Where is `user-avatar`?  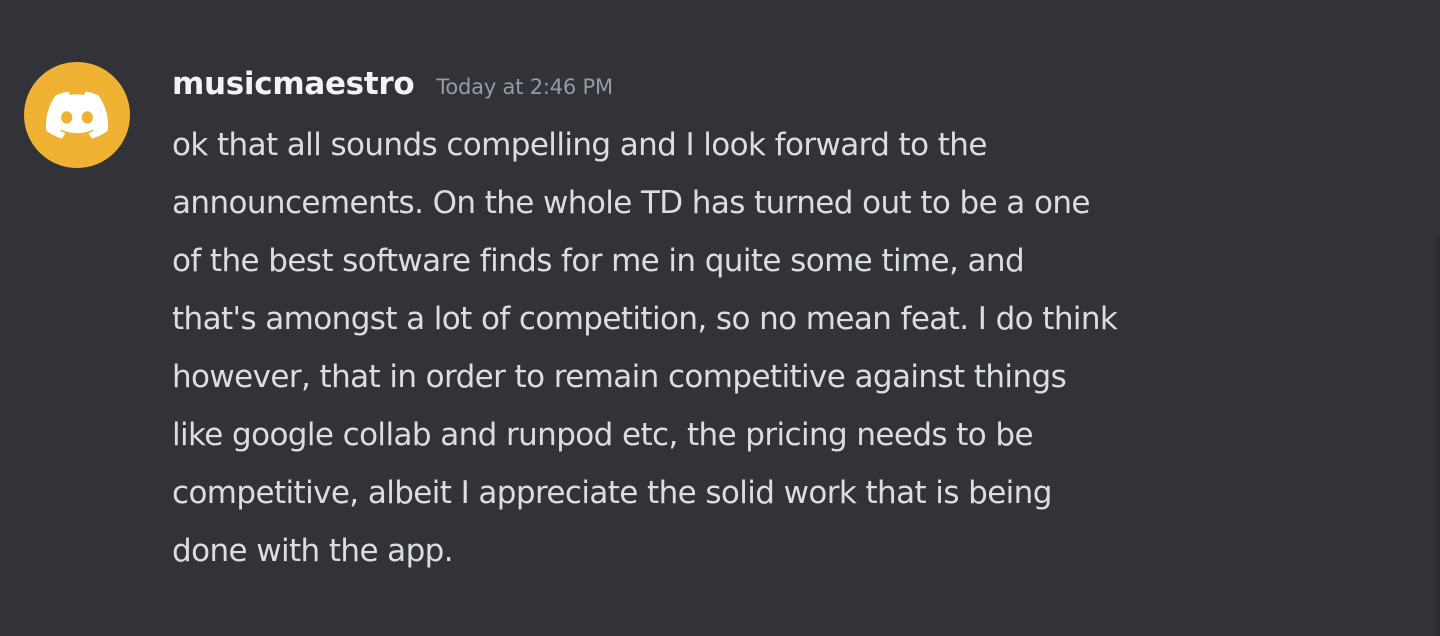 user-avatar is located at coordinates (77, 115).